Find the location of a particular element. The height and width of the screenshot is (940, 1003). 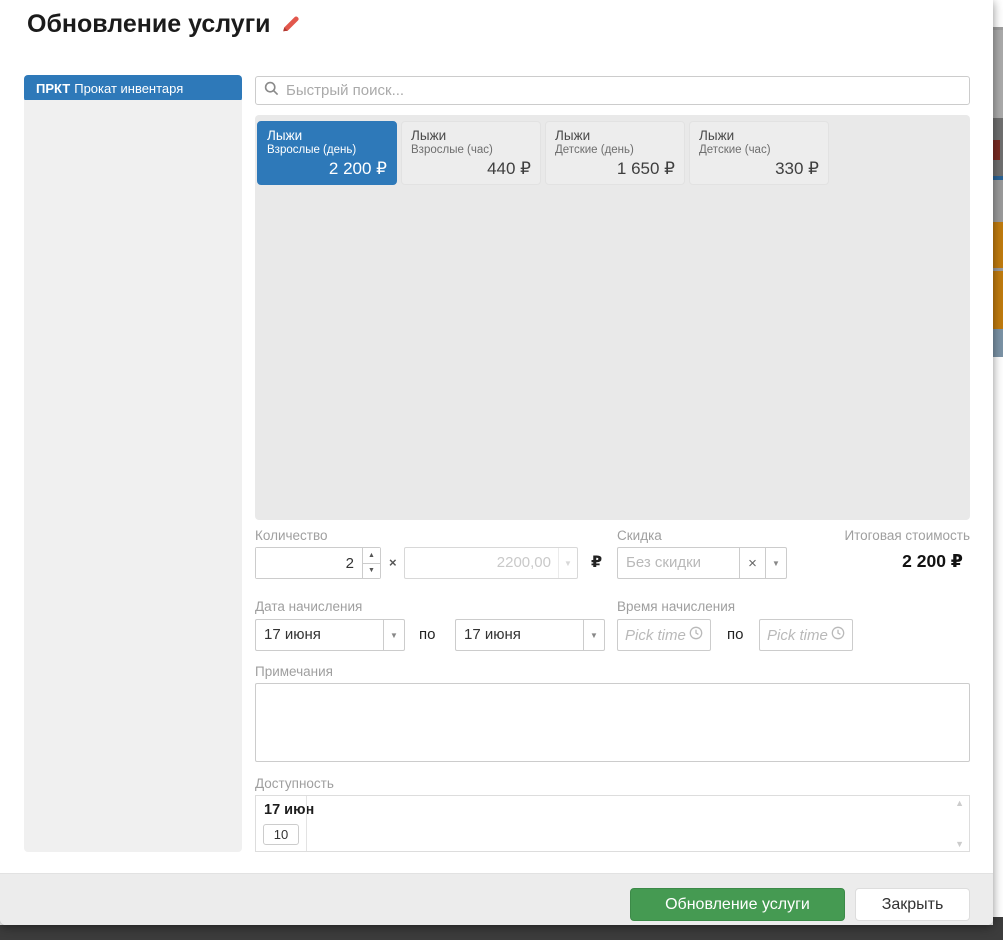

discount-label: Скидка is located at coordinates (639, 535).